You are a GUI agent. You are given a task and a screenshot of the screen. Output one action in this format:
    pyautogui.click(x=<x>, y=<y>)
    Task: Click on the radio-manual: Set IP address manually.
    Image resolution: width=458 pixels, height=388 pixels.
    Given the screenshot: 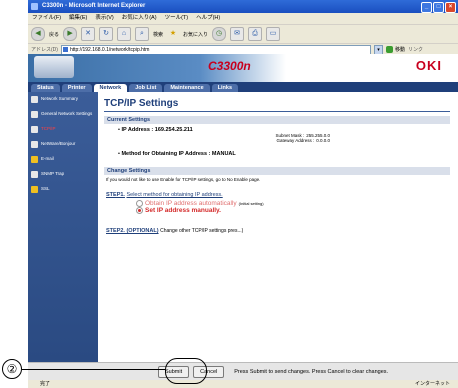 What is the action you would take?
    pyautogui.click(x=293, y=210)
    